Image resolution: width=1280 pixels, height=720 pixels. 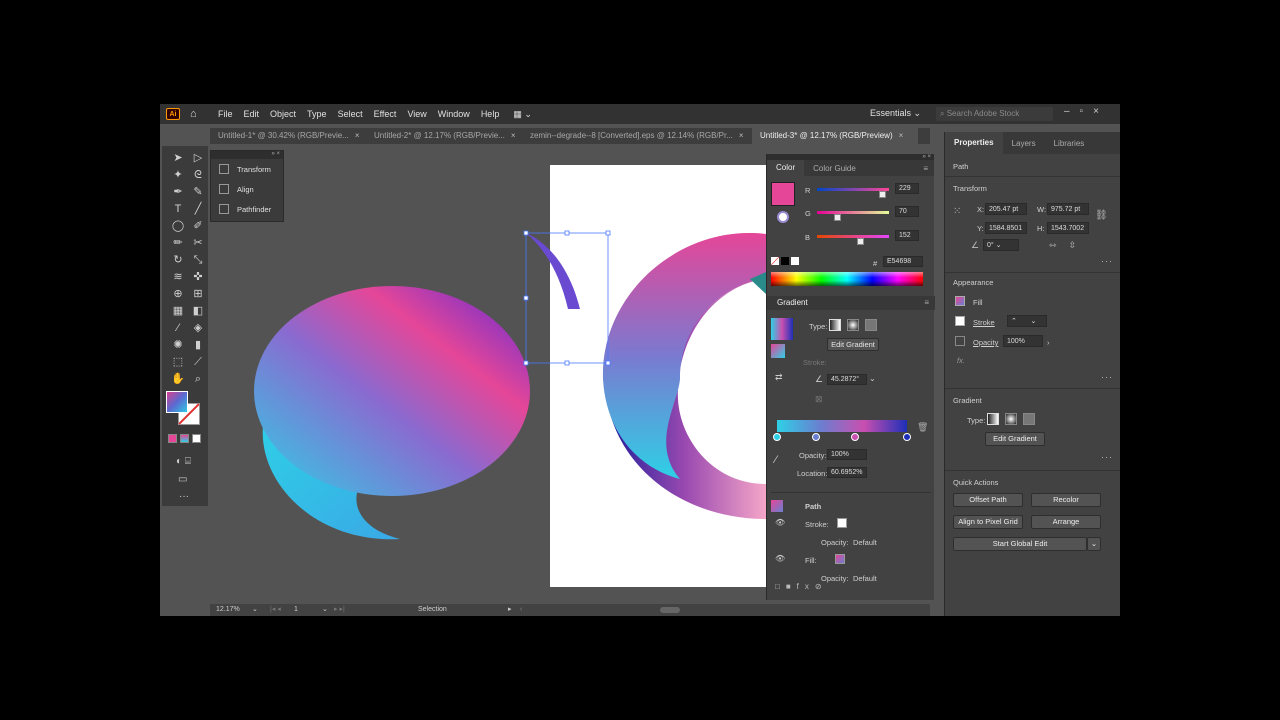 I want to click on home-icon: ⌂, so click(x=196, y=114).